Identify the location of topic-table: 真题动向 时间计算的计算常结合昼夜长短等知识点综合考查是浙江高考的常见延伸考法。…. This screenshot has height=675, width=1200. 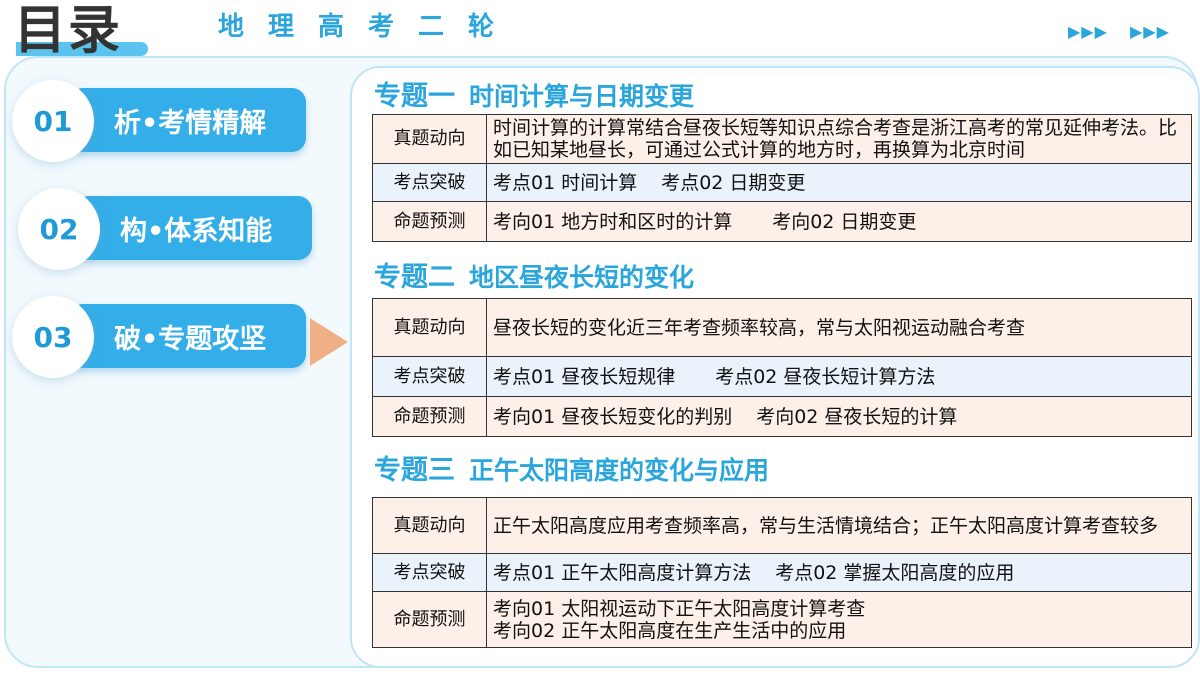
(782, 178).